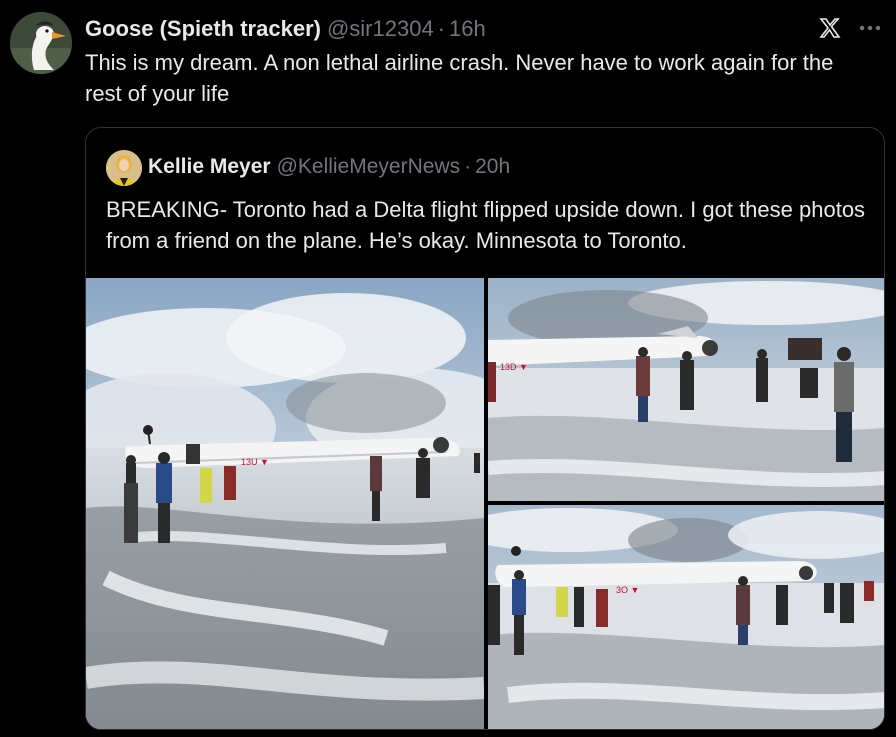 The image size is (896, 737). Describe the element at coordinates (255, 462) in the screenshot. I see `fuselage-text: 13U ▼` at that location.